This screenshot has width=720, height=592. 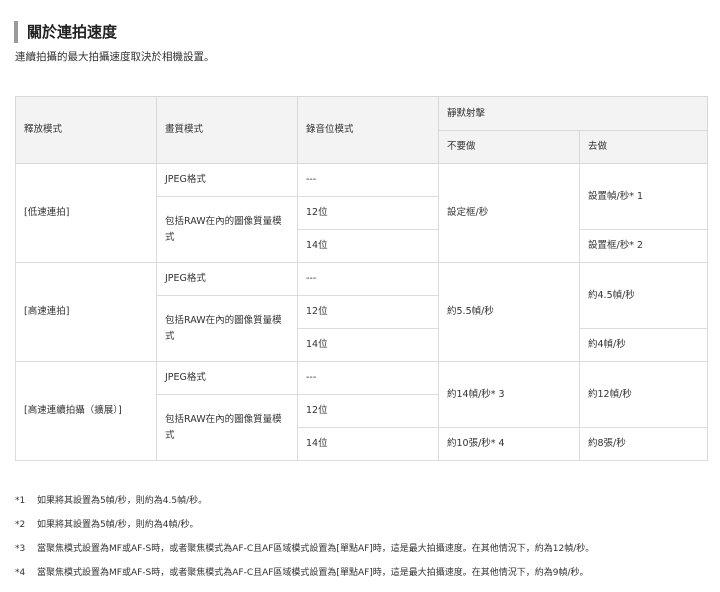 What do you see at coordinates (368, 130) in the screenshot?
I see `header-bit-depth: 錄音位模式` at bounding box center [368, 130].